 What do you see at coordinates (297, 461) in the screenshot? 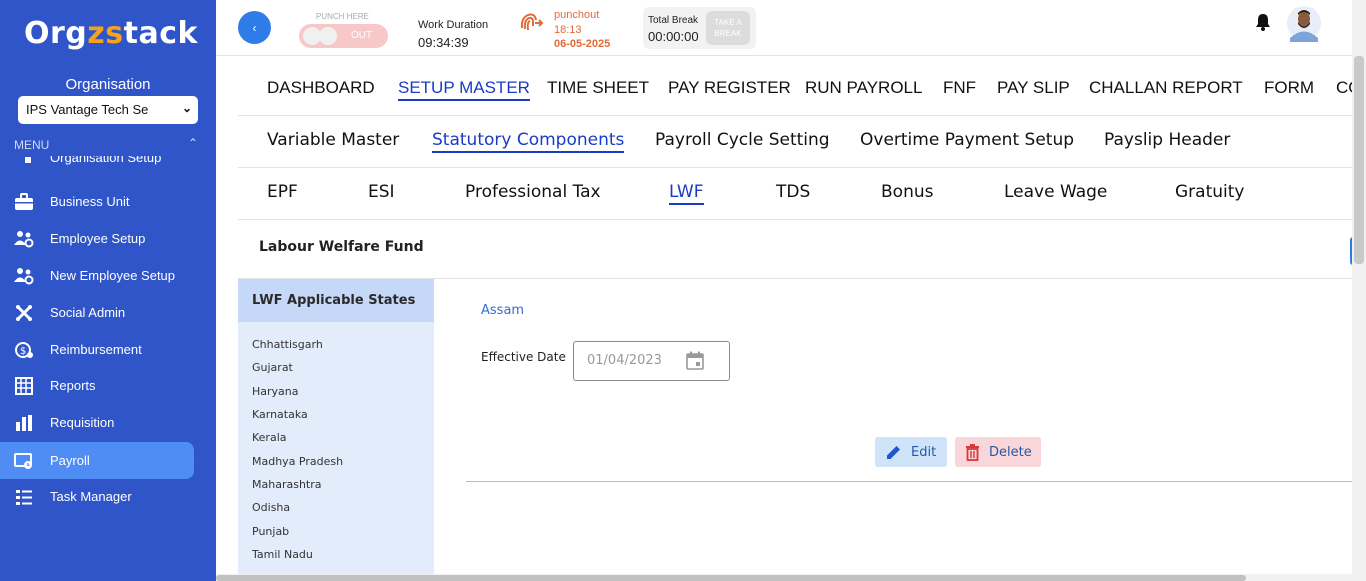
I see `state-item: Madhya Pradesh` at bounding box center [297, 461].